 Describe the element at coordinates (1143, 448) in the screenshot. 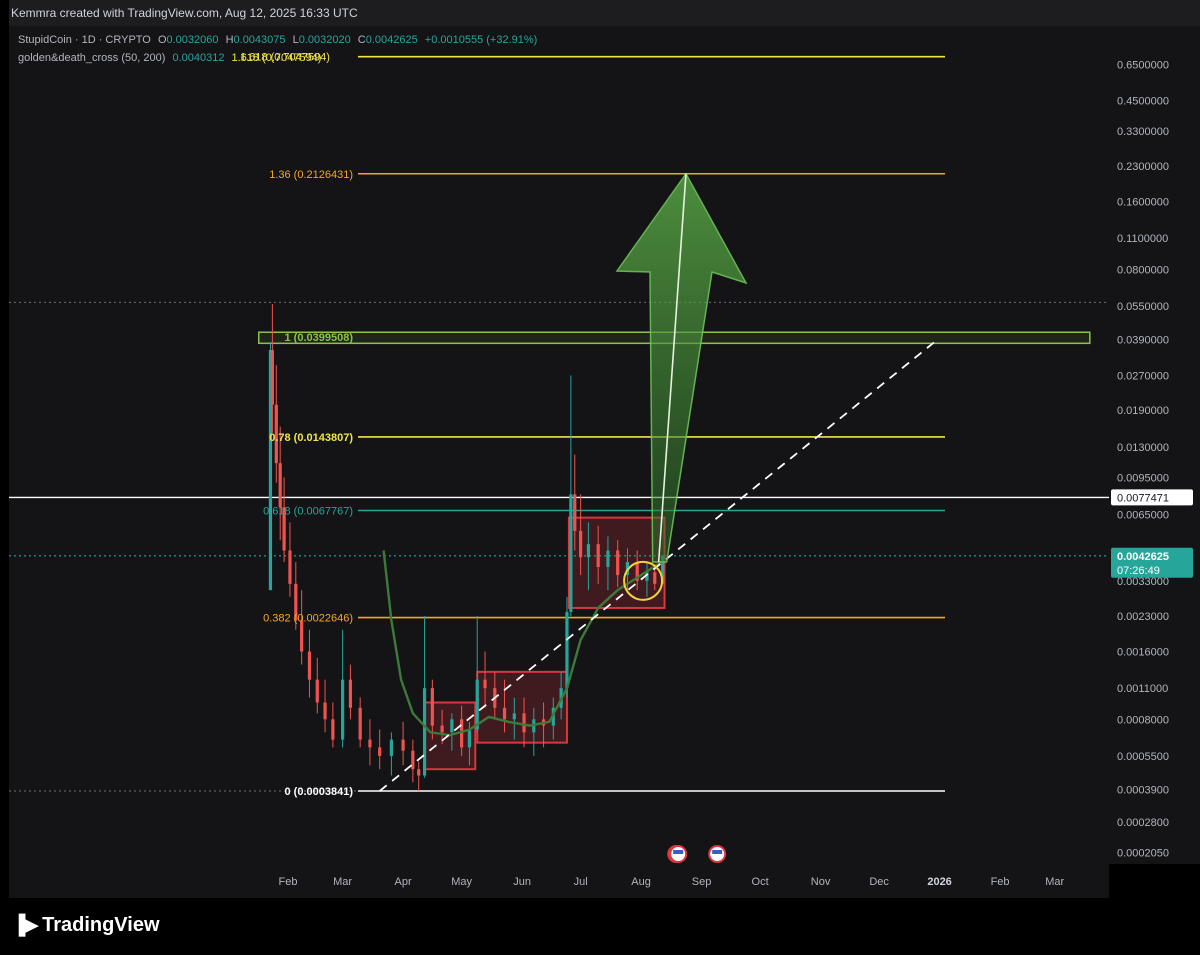

I see `y-tick-label: 0.0130000` at that location.